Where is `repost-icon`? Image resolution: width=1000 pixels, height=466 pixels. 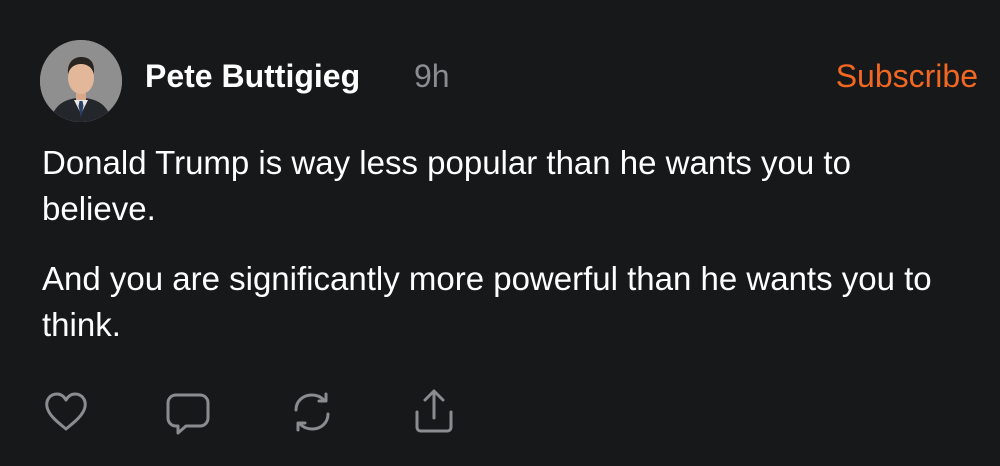 repost-icon is located at coordinates (312, 412).